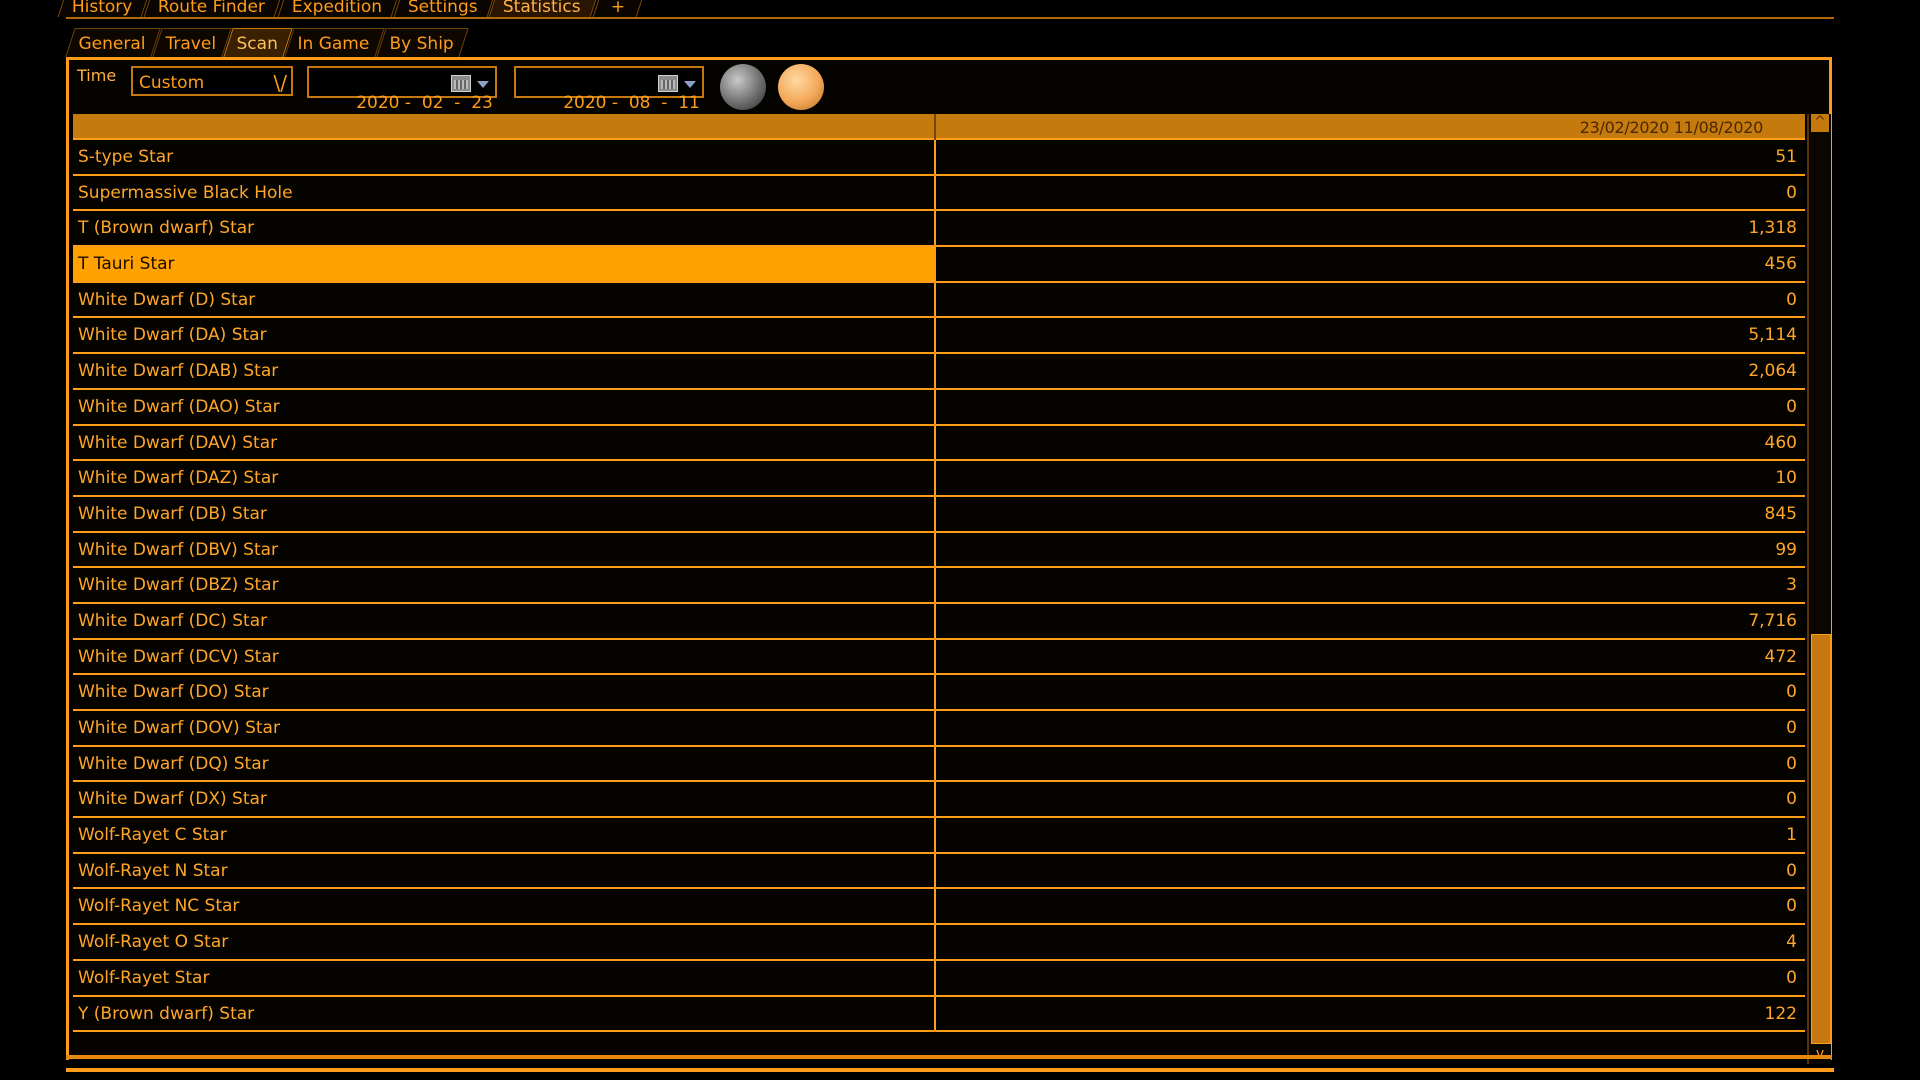  What do you see at coordinates (172, 799) in the screenshot?
I see `row-name: White Dwarf (DX) Star` at bounding box center [172, 799].